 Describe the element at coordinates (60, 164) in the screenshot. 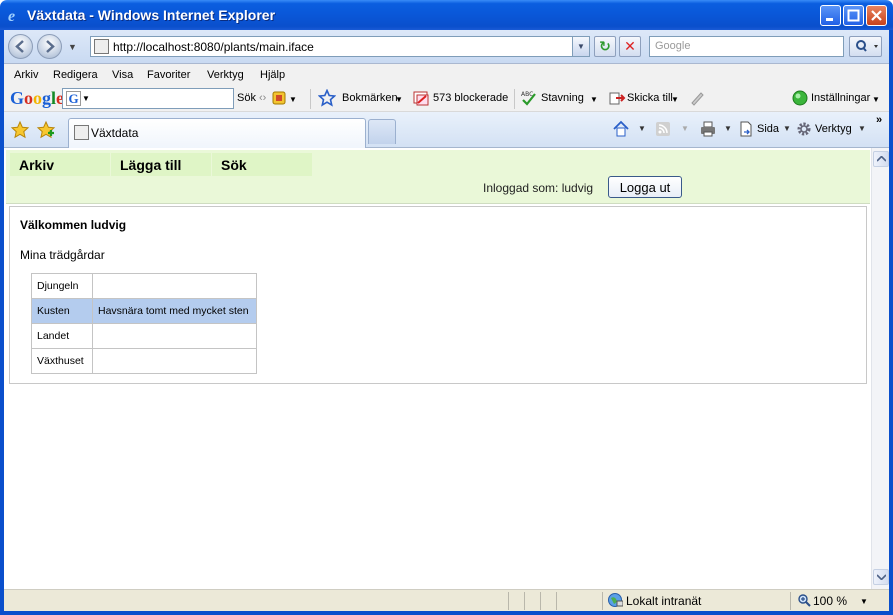

I see `nav-arkiv: Arkiv` at that location.